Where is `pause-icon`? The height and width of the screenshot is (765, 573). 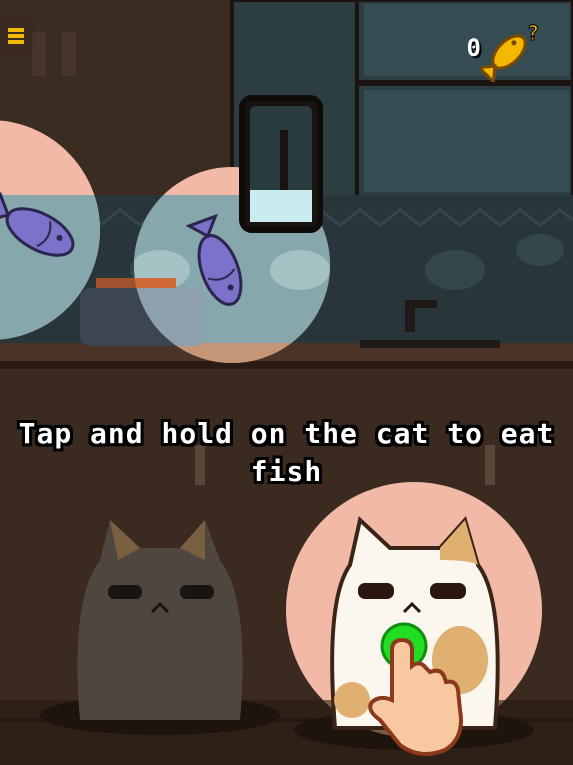 pause-icon is located at coordinates (54, 54).